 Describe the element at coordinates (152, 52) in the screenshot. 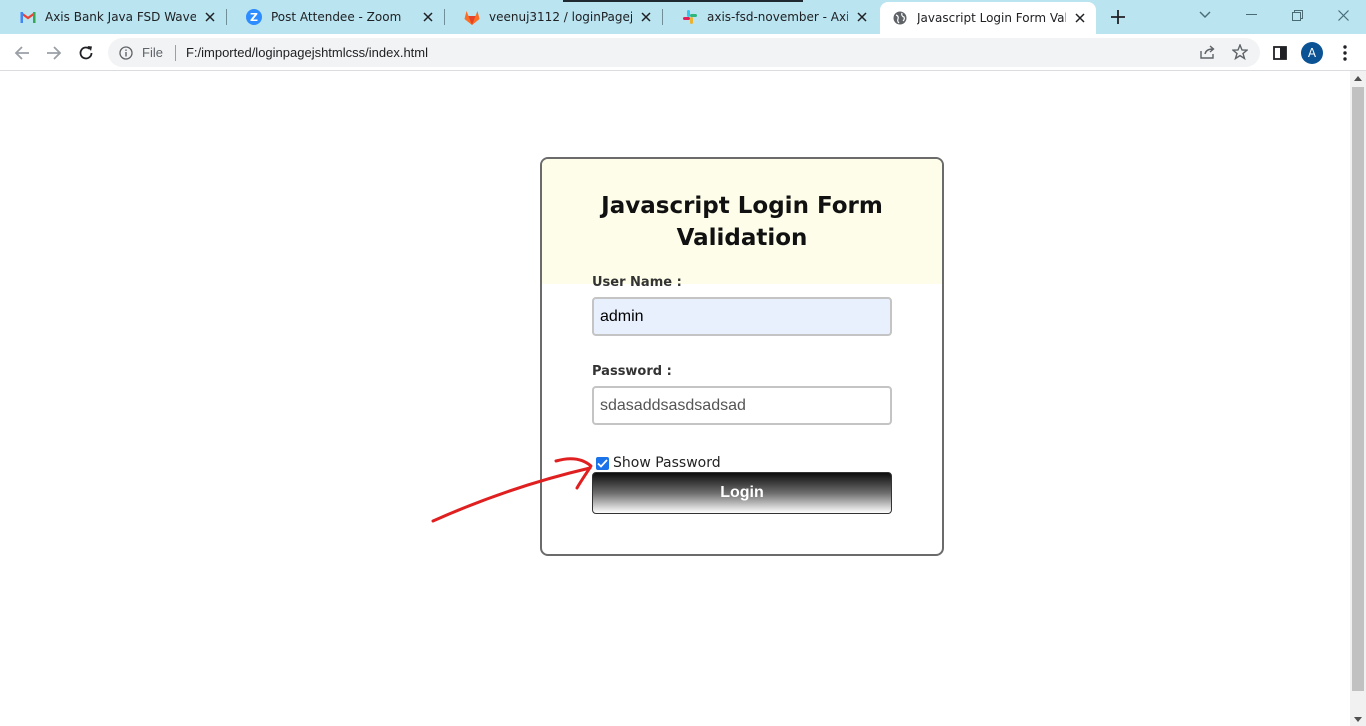

I see `url-scheme-label: File` at that location.